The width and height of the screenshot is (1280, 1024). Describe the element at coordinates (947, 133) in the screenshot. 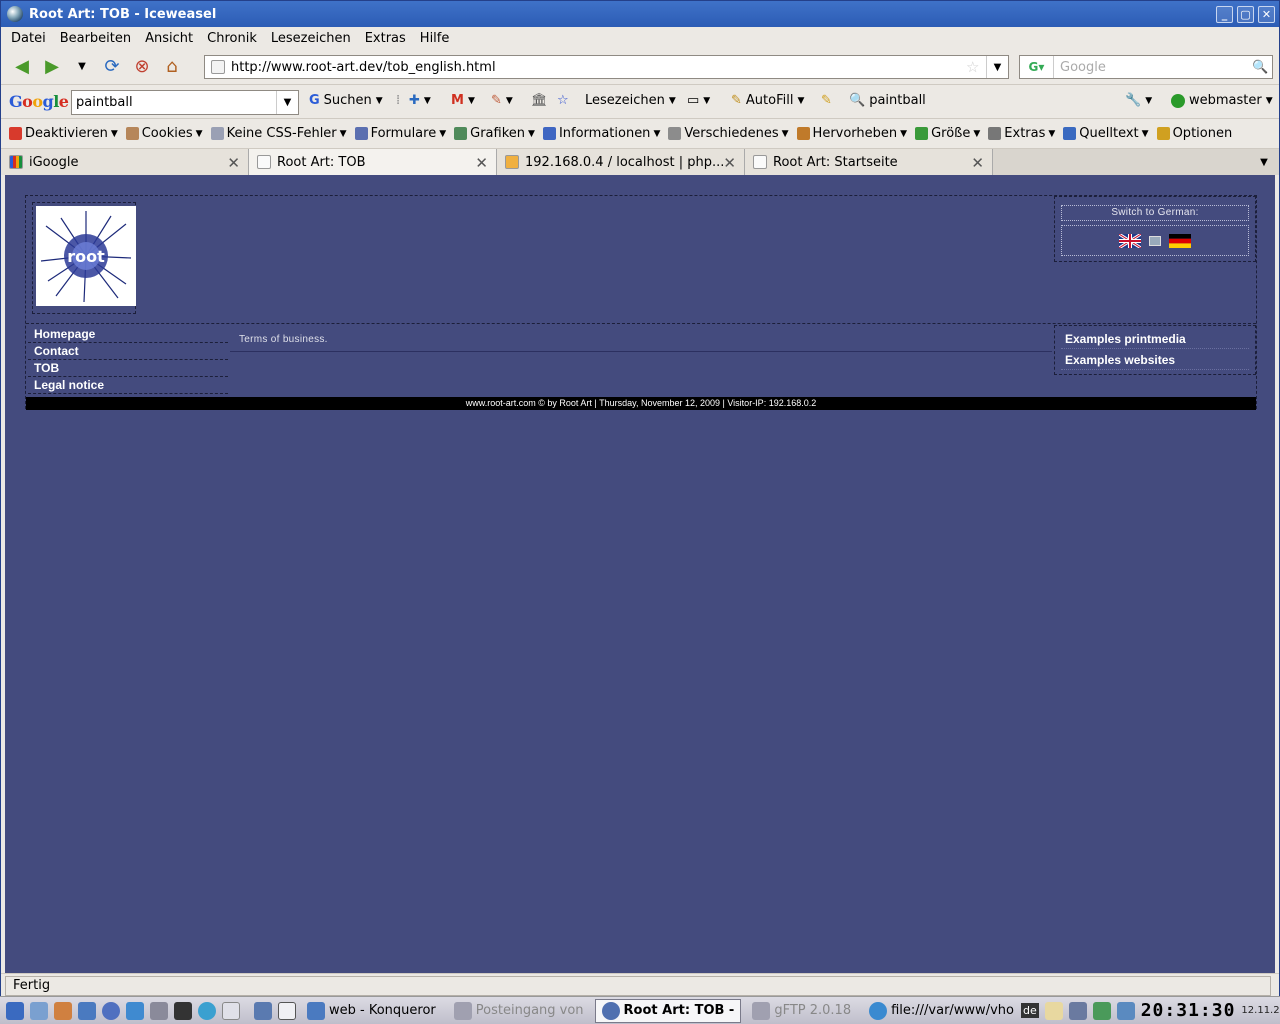

I see `webdev-menu-8: Größe ▼` at that location.